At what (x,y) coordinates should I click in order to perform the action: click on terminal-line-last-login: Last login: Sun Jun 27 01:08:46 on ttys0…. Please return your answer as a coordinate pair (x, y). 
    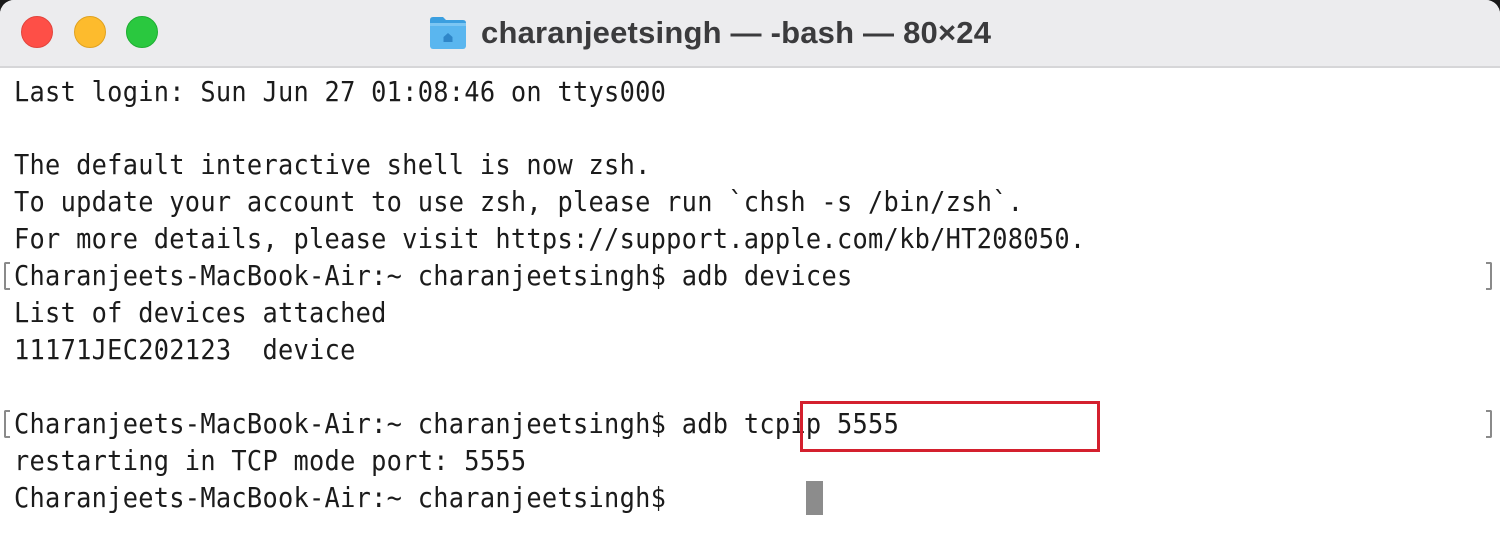
    Looking at the image, I should click on (340, 91).